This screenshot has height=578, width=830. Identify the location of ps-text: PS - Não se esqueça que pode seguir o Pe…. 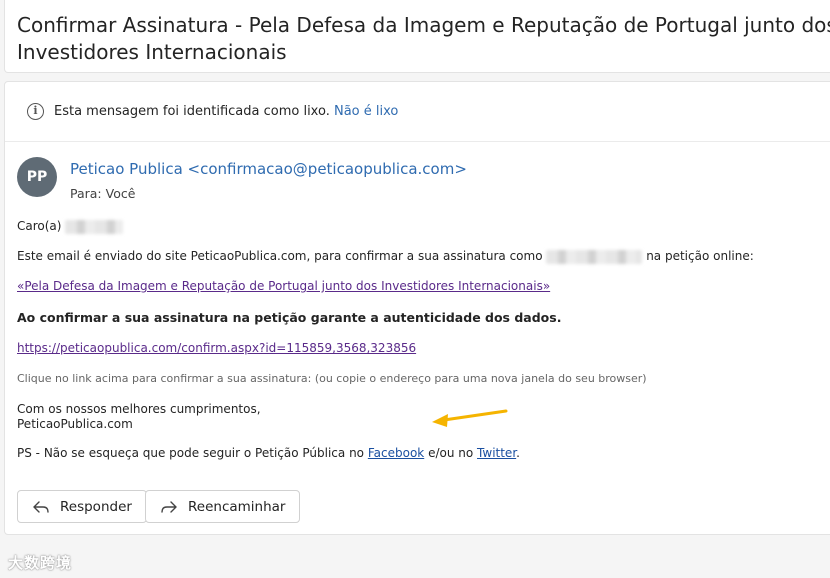
(191, 453).